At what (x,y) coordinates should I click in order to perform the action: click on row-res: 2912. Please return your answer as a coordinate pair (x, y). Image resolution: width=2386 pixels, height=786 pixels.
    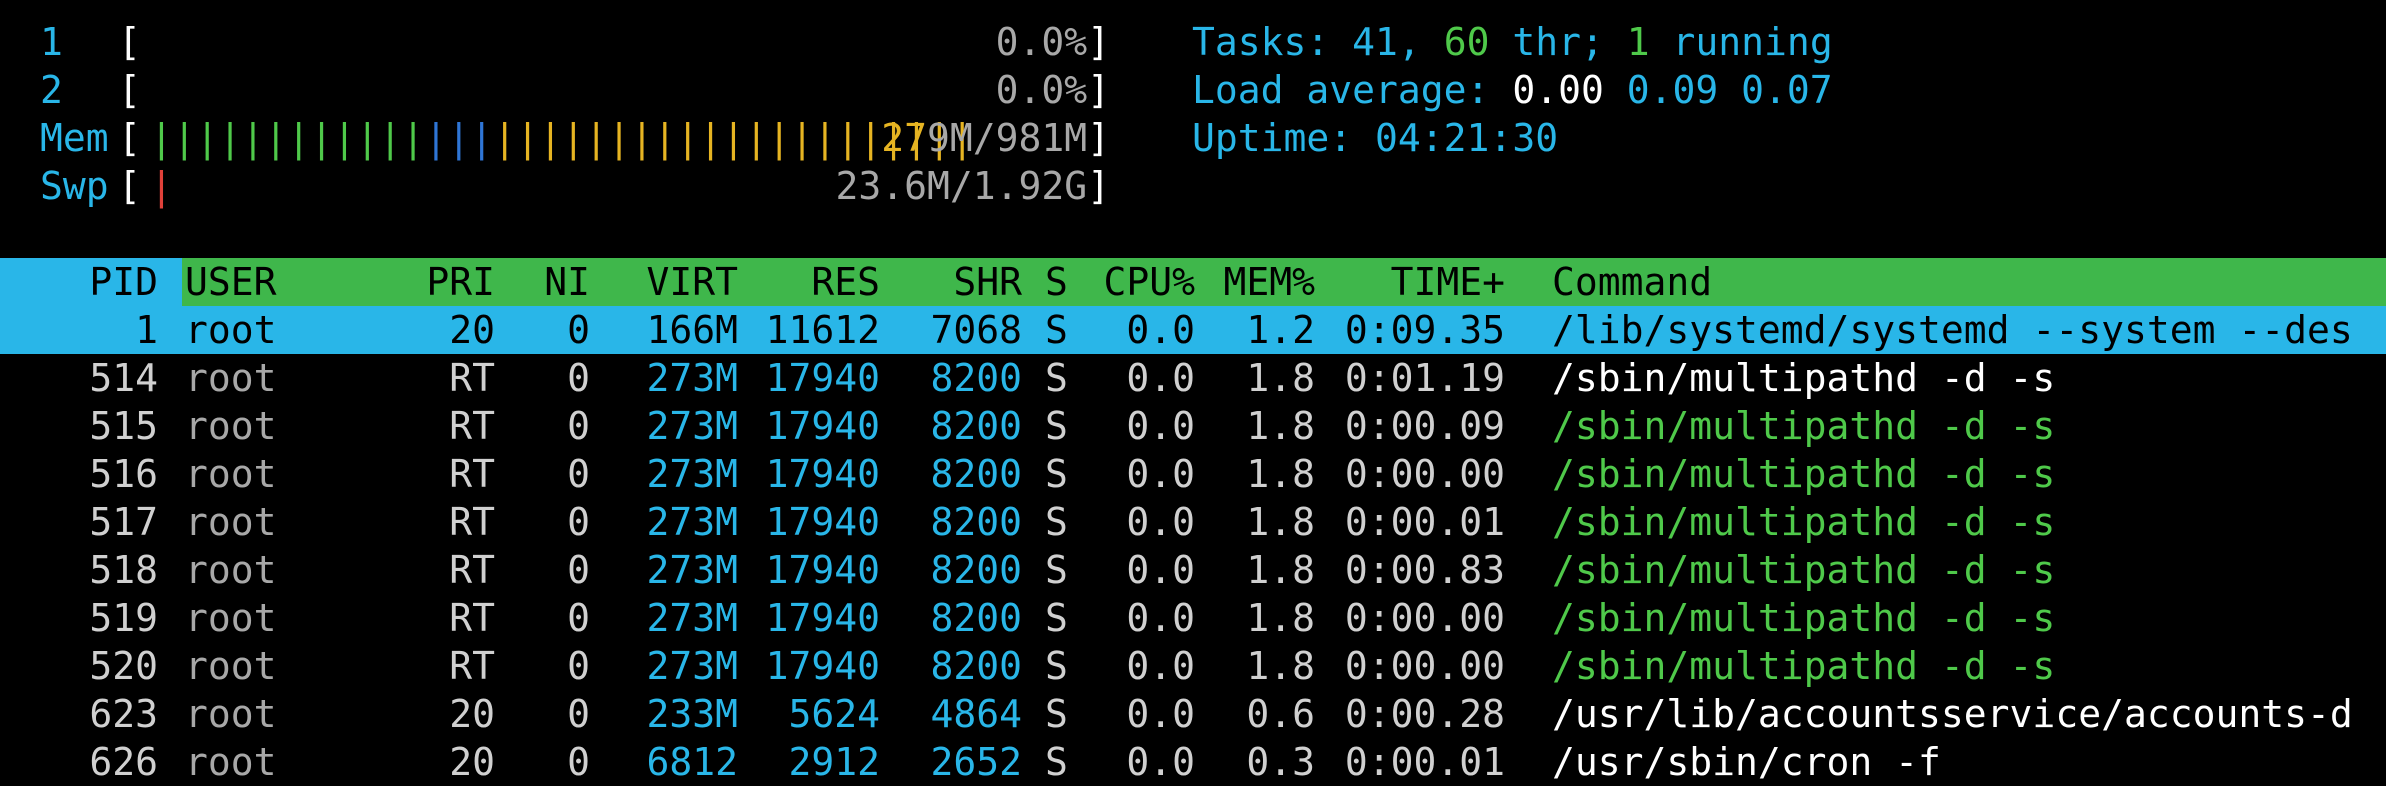
    Looking at the image, I should click on (834, 762).